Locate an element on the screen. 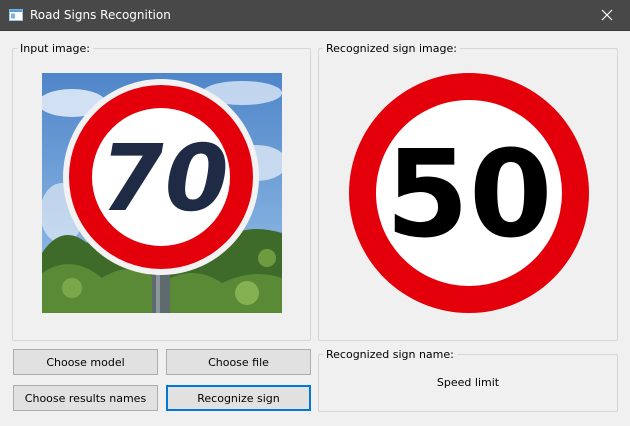  choose-model-button: Choose model is located at coordinates (85, 362).